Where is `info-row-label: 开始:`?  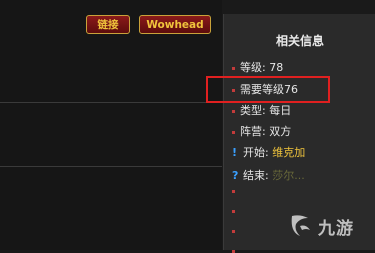 info-row-label: 开始: is located at coordinates (258, 152).